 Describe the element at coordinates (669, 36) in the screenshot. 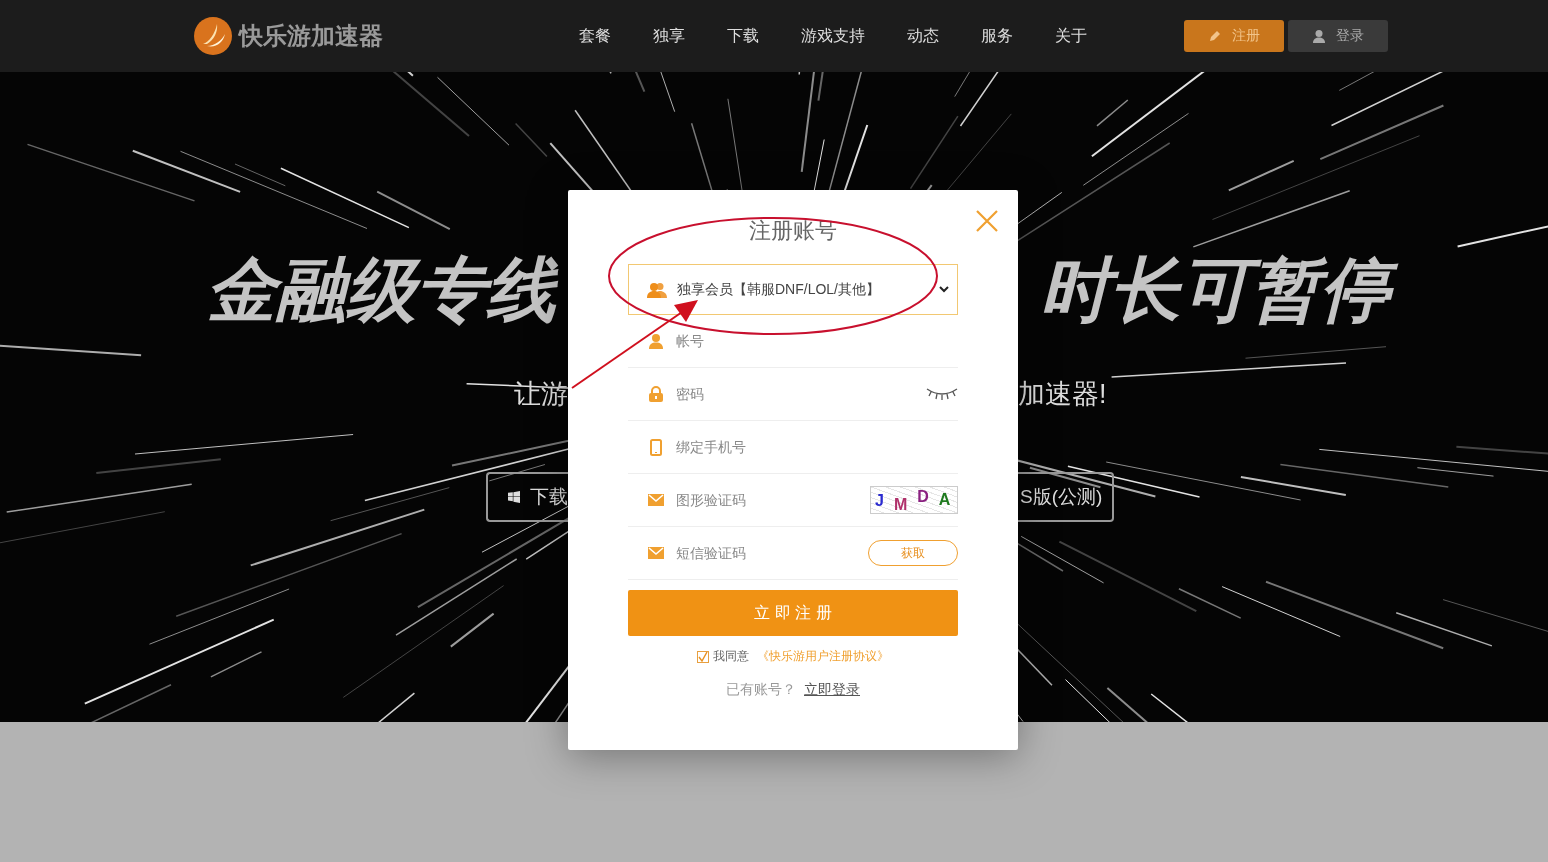

I see `nav-link: 独享` at that location.